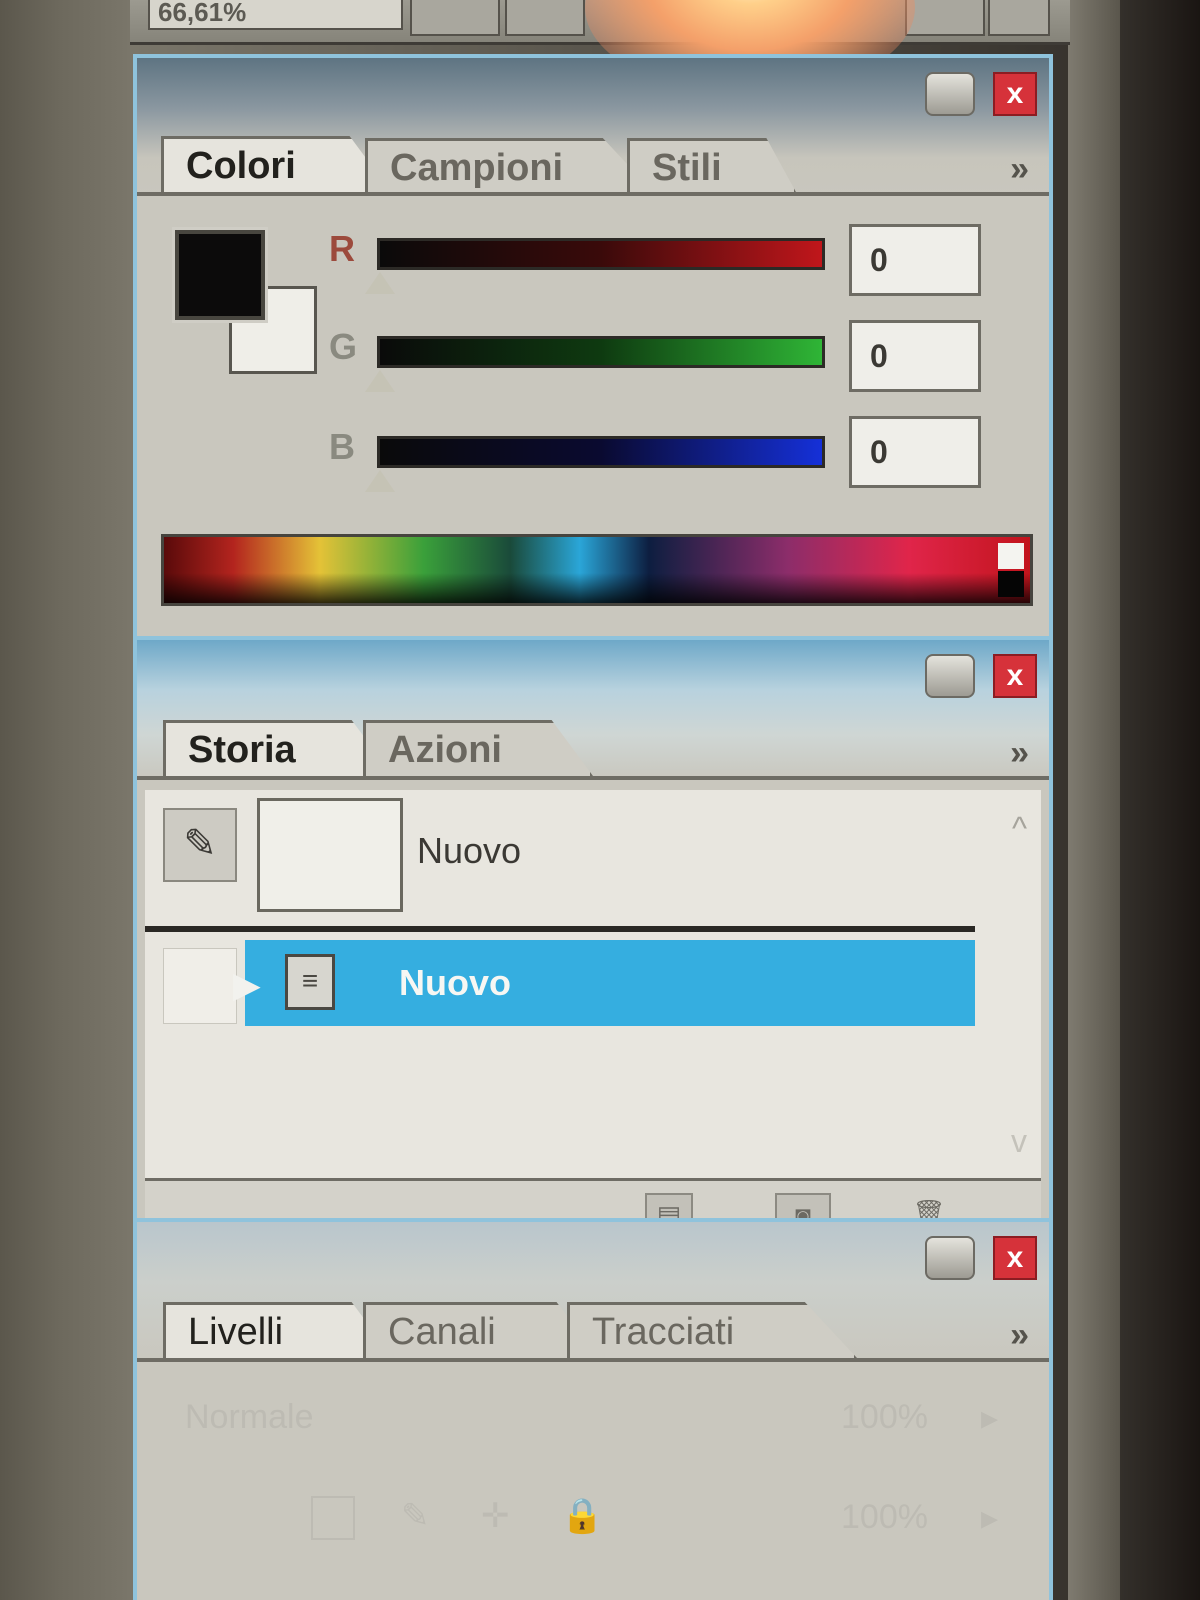 The image size is (1200, 1600). What do you see at coordinates (278, 748) in the screenshot?
I see `tab-storia: Storia` at bounding box center [278, 748].